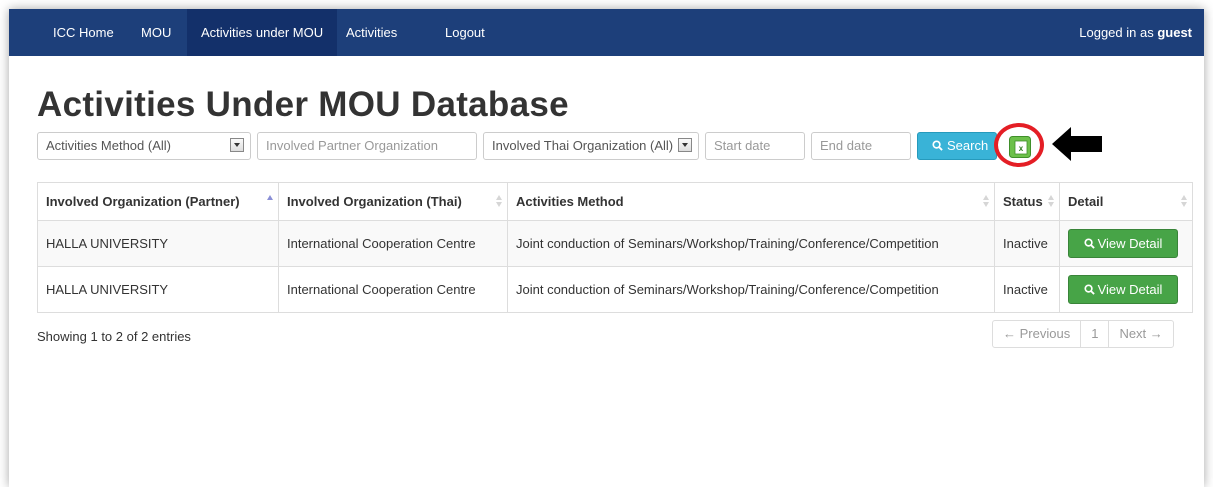  What do you see at coordinates (262, 32) in the screenshot?
I see `nav-activities-under-mou: Activities under MOU` at bounding box center [262, 32].